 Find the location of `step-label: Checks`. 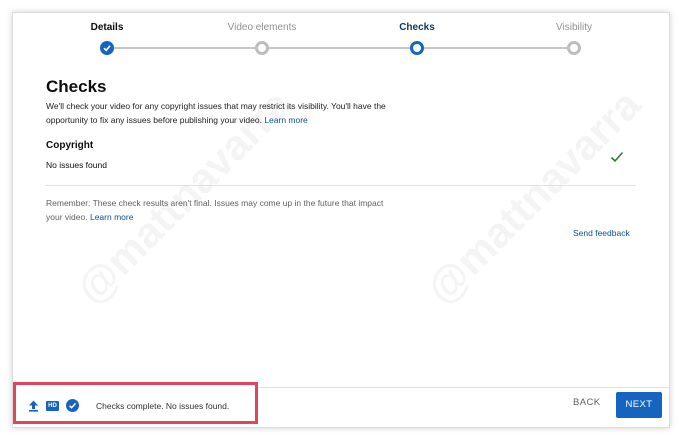

step-label: Checks is located at coordinates (417, 27).